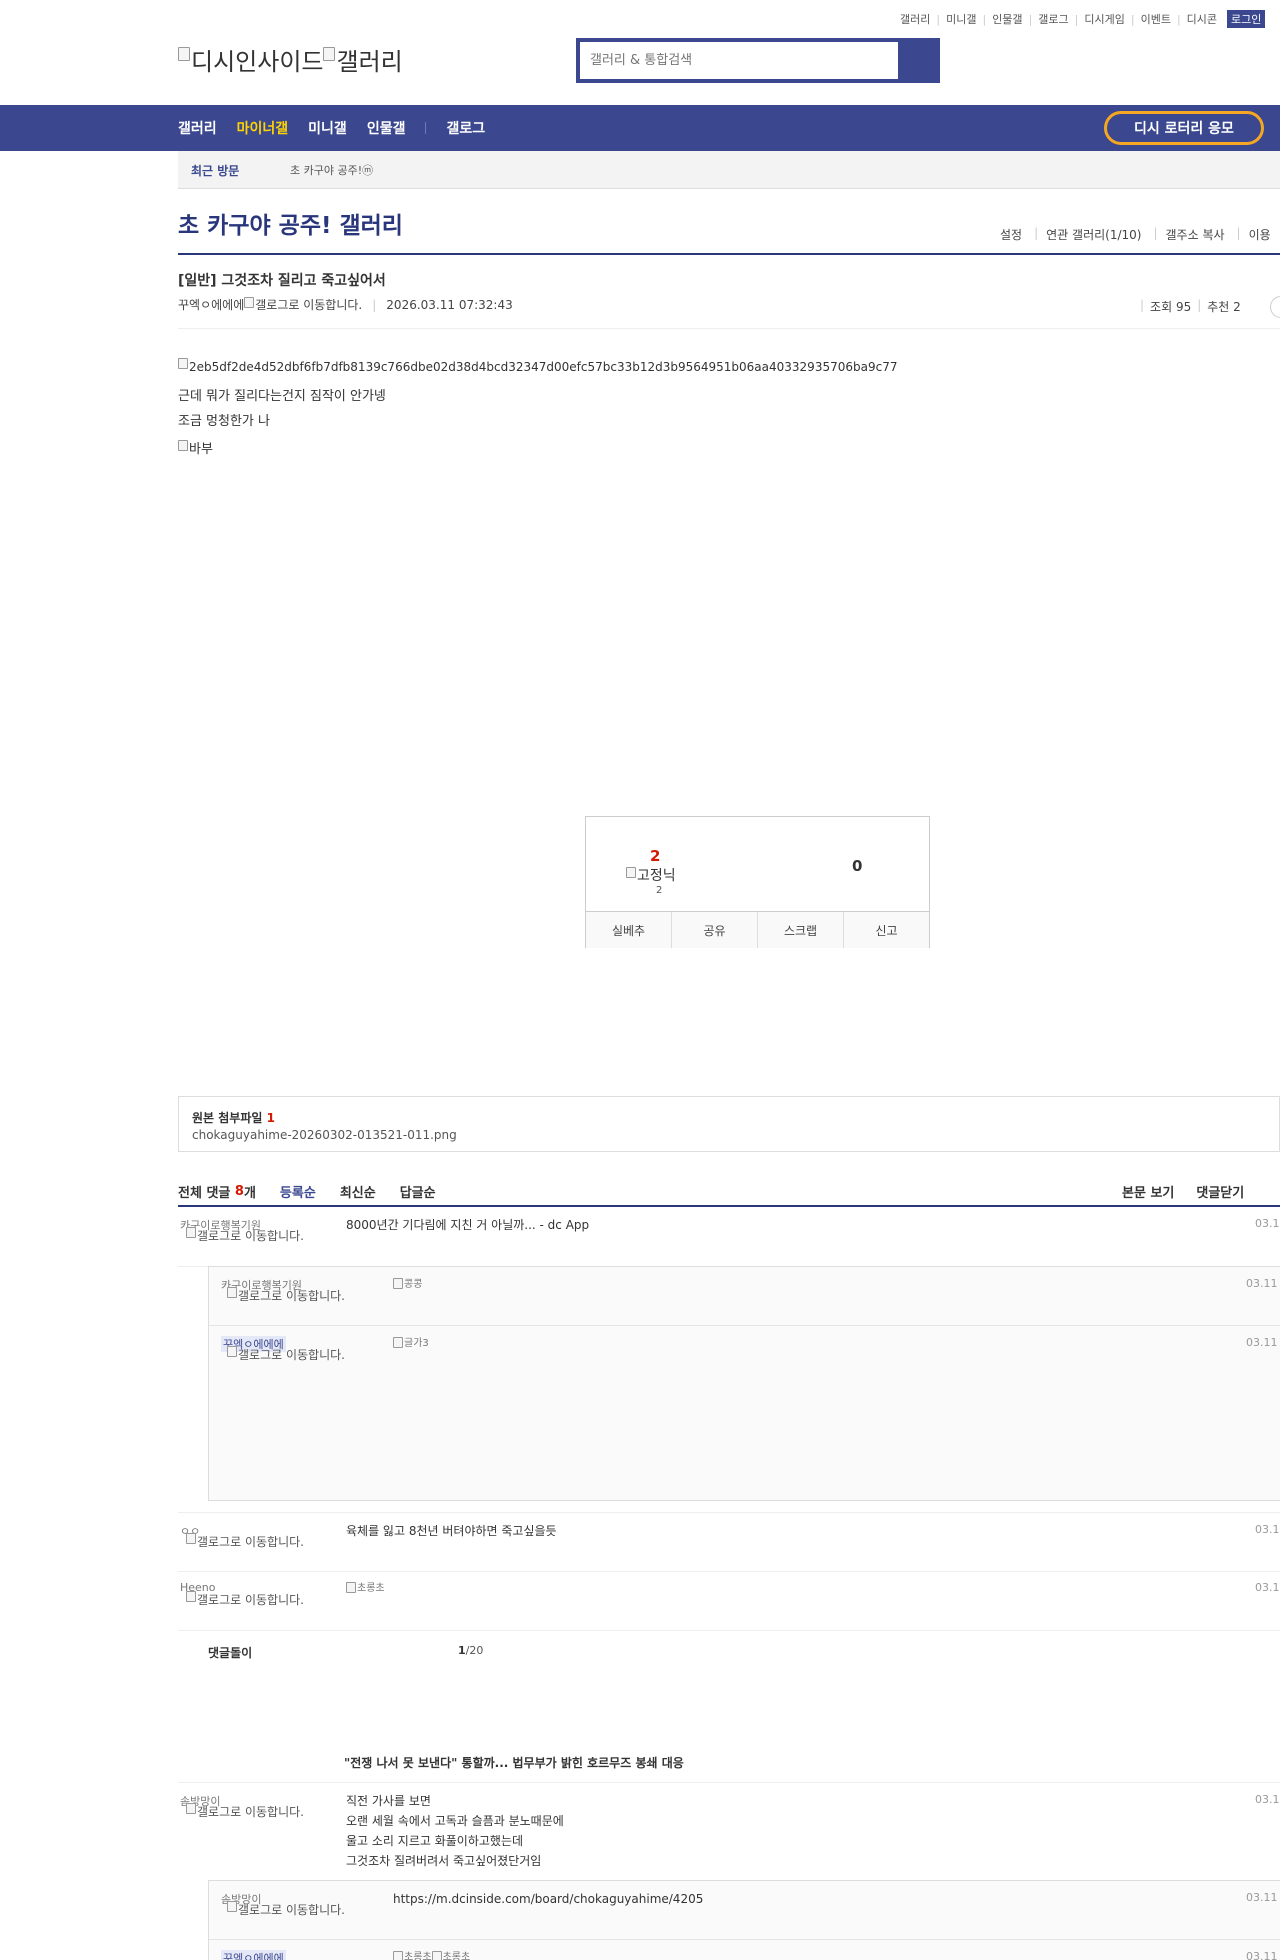 The image size is (1280, 1960). What do you see at coordinates (1246, 19) in the screenshot?
I see `login-button: 로그인` at bounding box center [1246, 19].